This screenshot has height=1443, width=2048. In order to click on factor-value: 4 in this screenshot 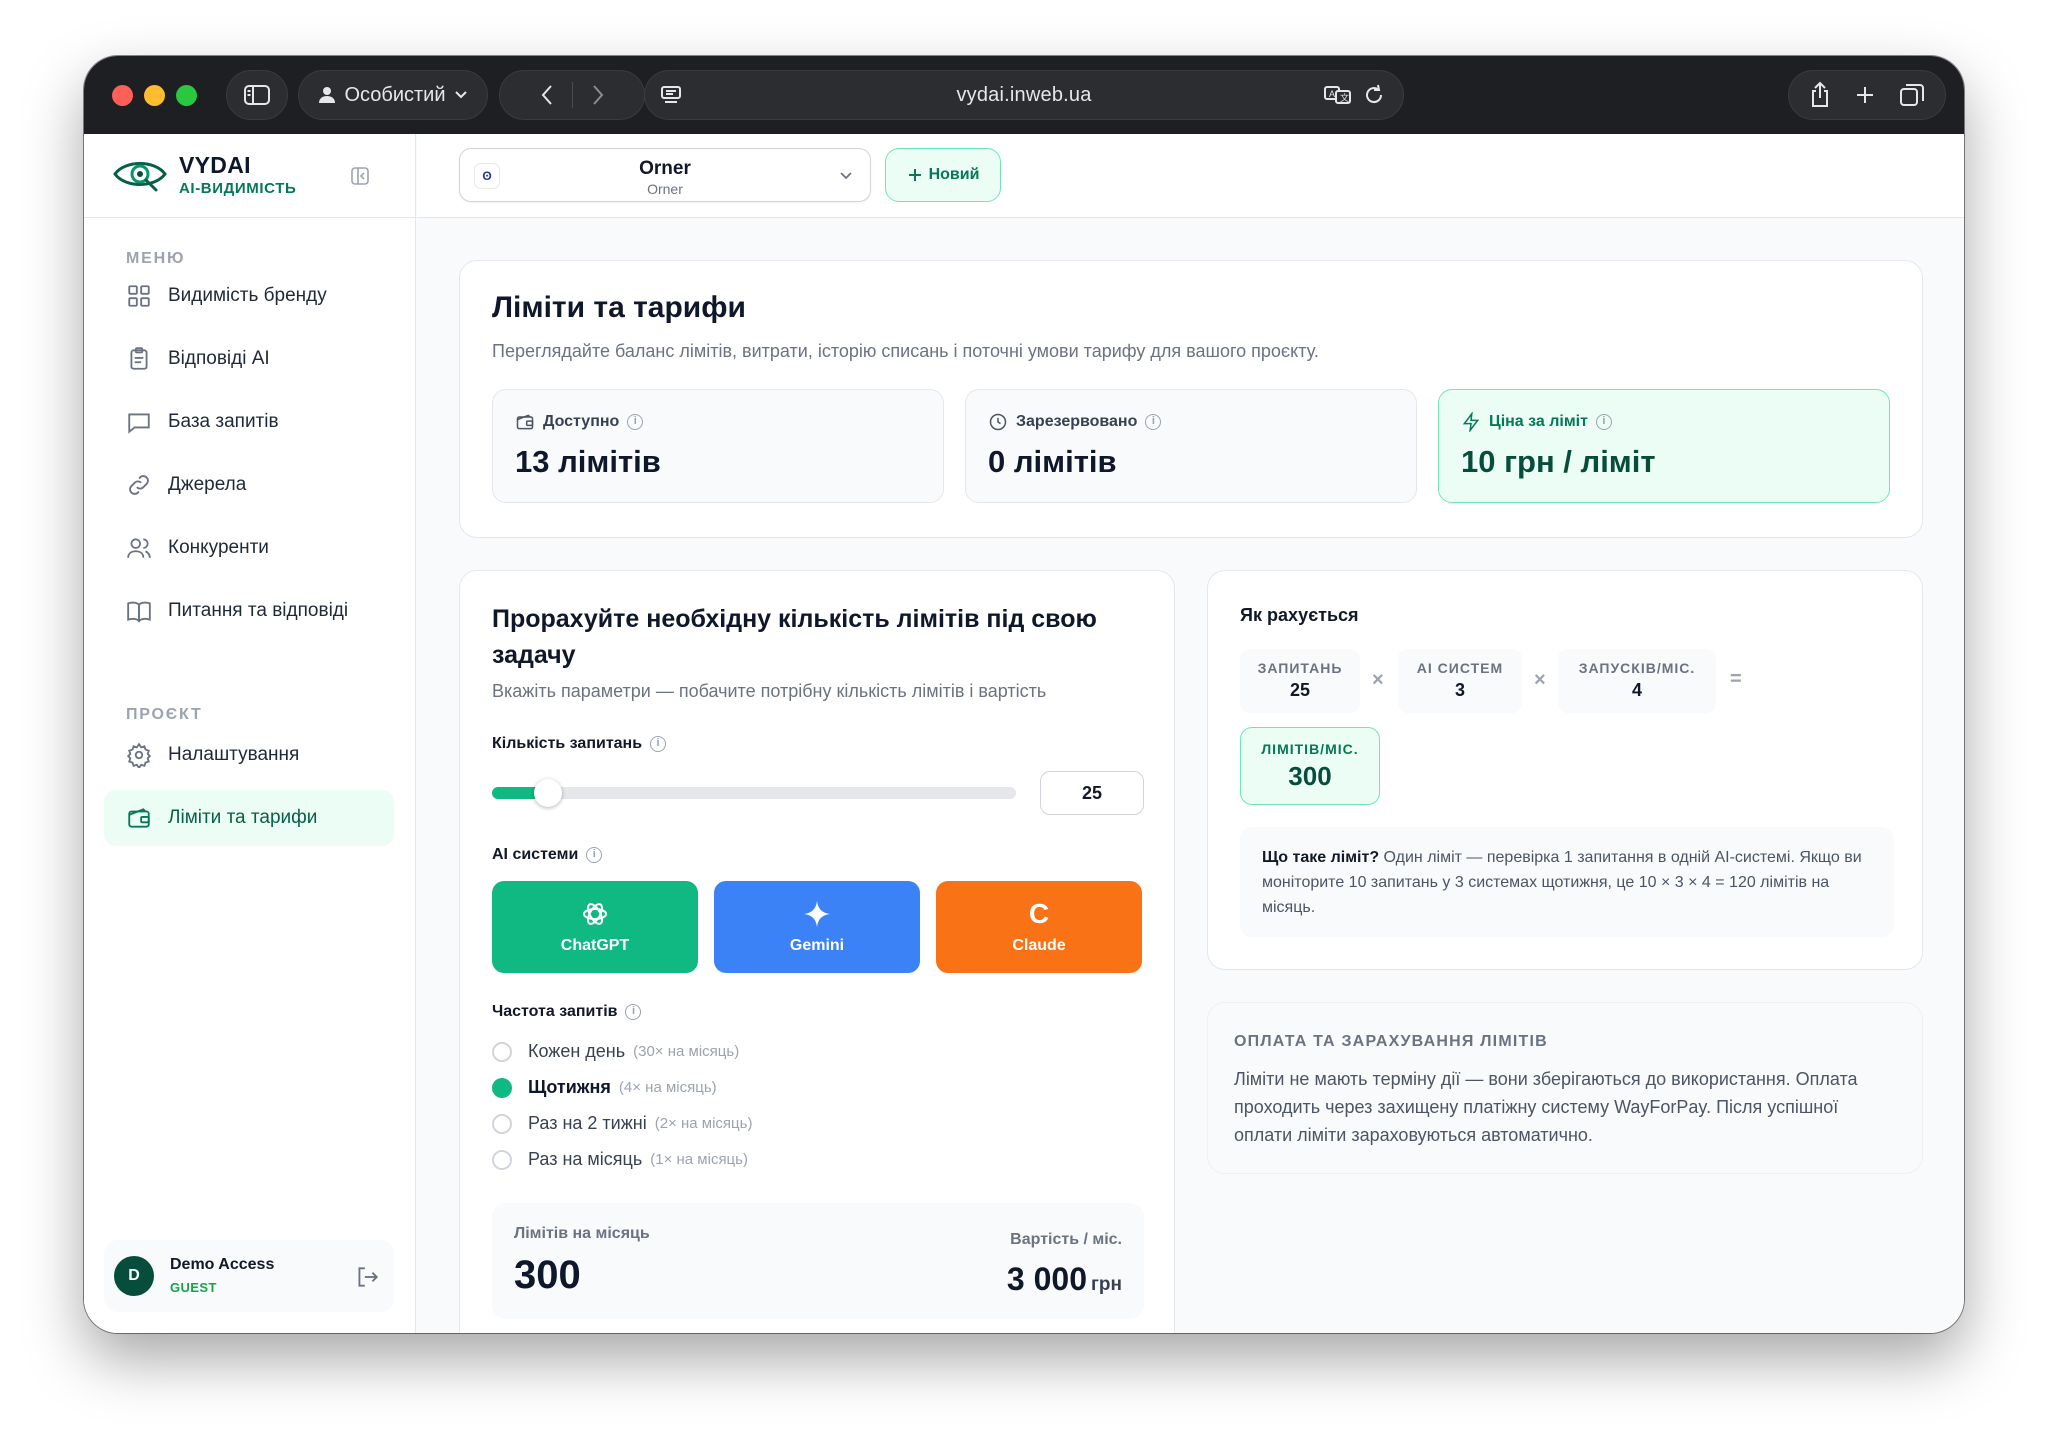, I will do `click(1636, 690)`.